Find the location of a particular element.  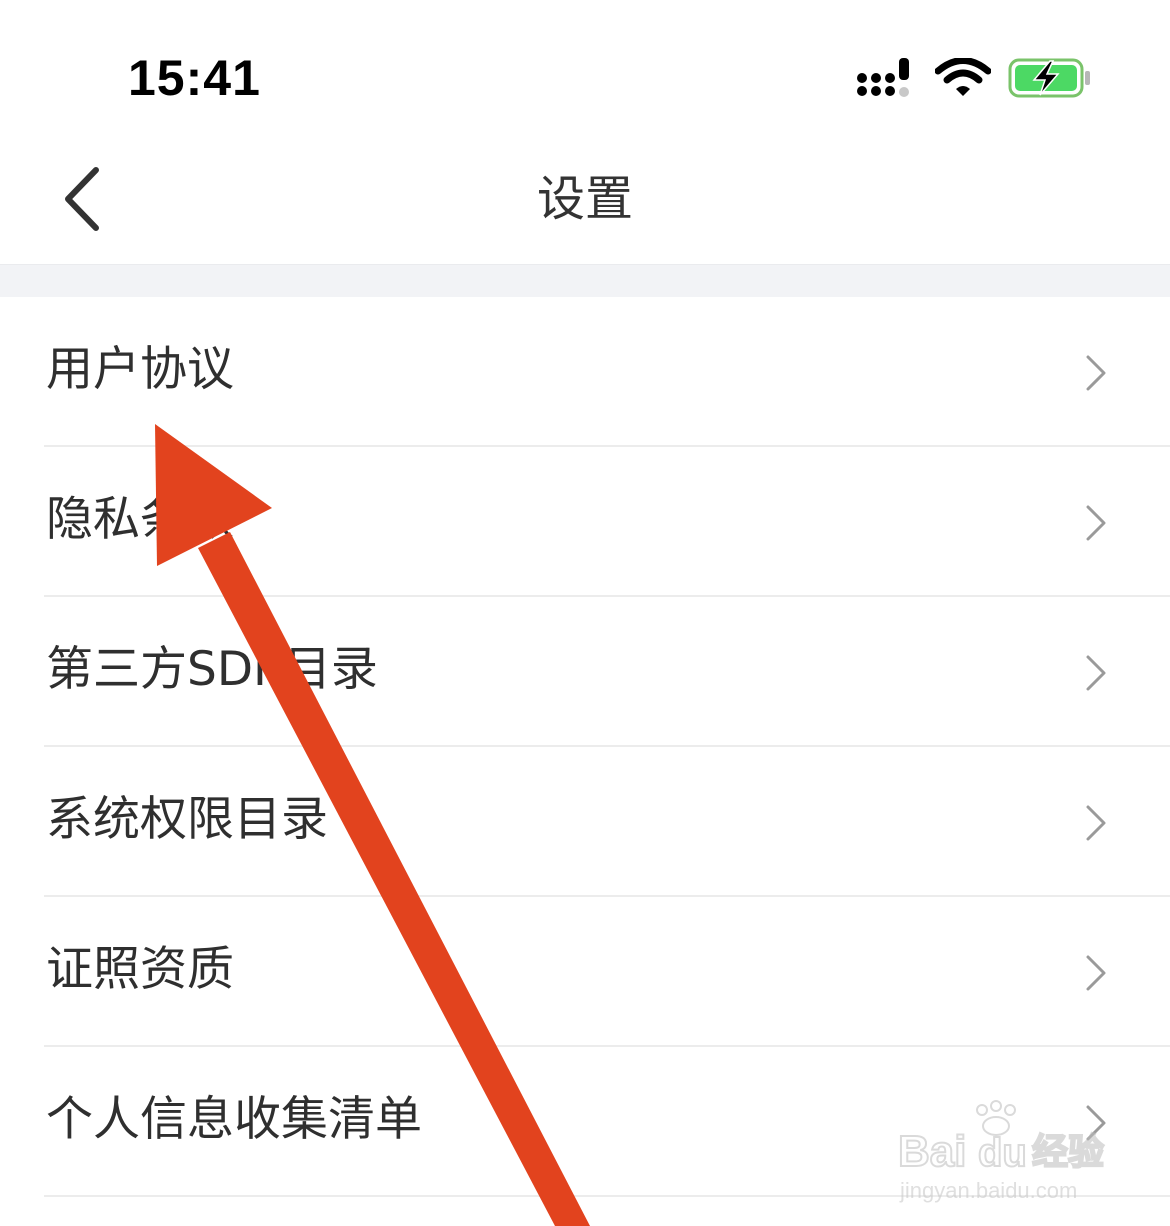

status-bar: 15:41 is located at coordinates (585, 66).